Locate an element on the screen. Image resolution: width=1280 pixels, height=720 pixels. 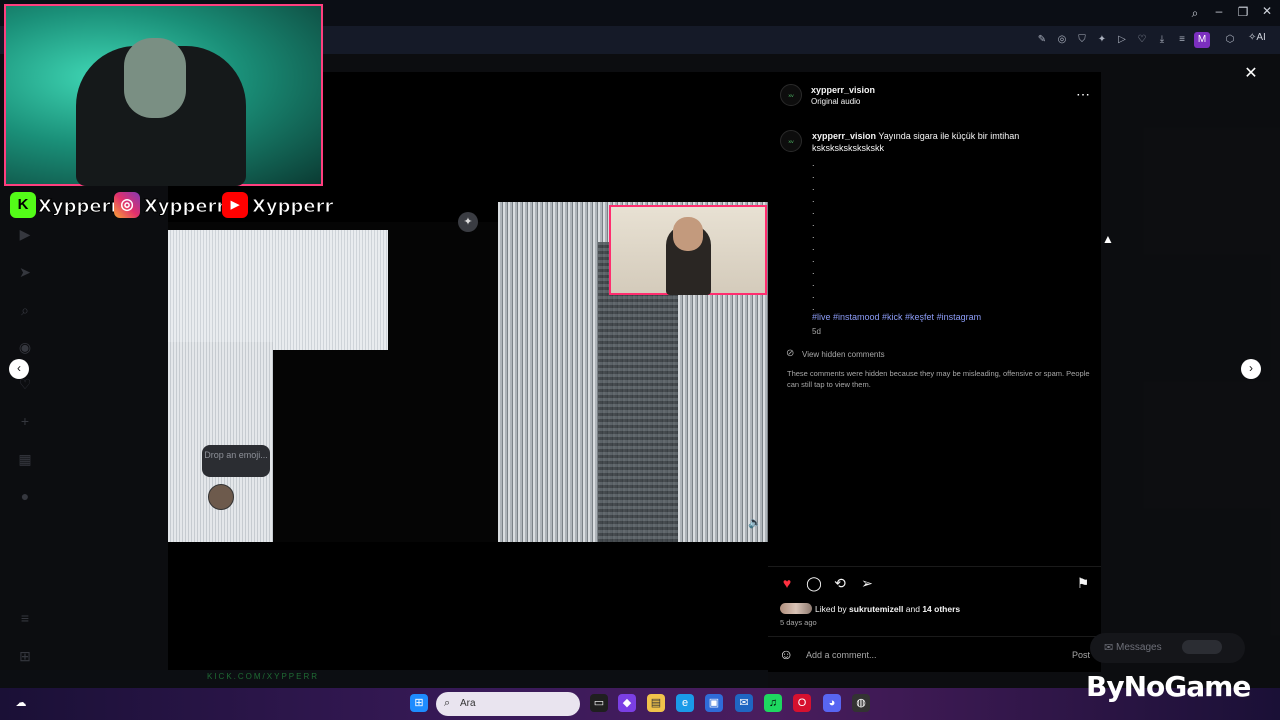
screen-glare is located at coordinates (278, 290).